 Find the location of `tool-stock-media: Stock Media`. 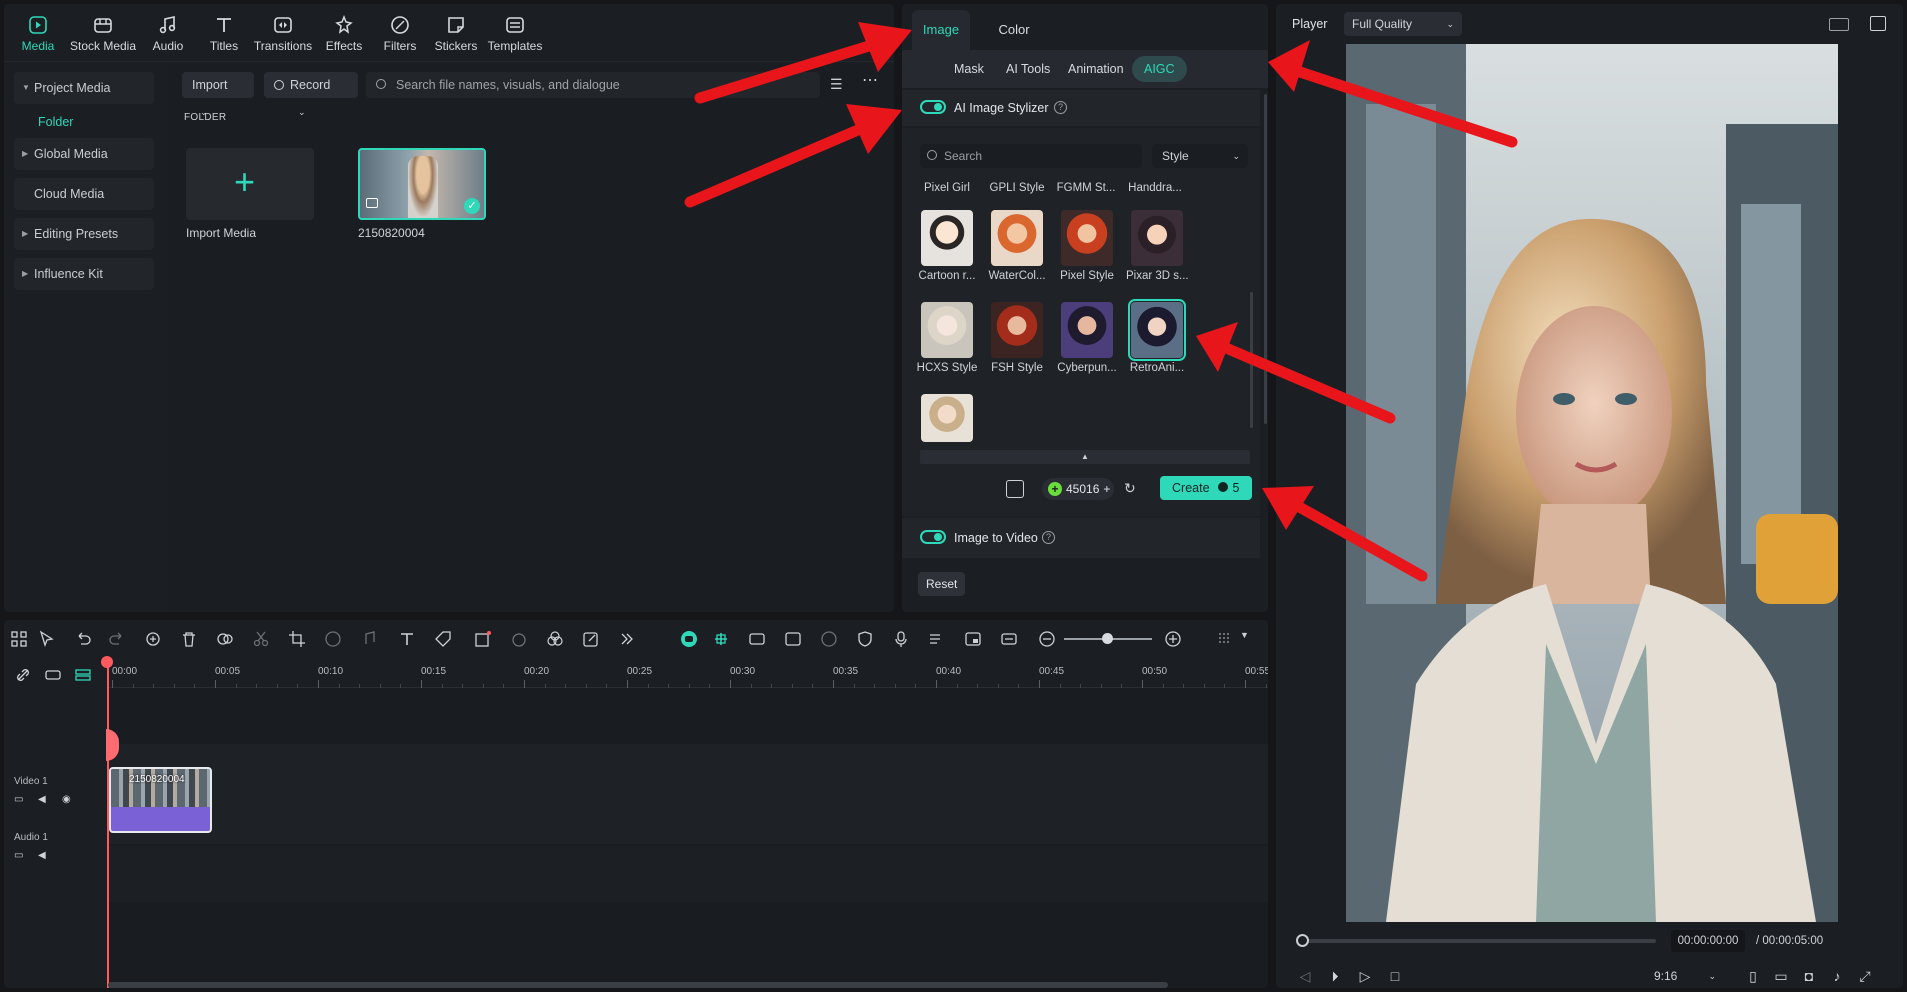

tool-stock-media: Stock Media is located at coordinates (103, 34).